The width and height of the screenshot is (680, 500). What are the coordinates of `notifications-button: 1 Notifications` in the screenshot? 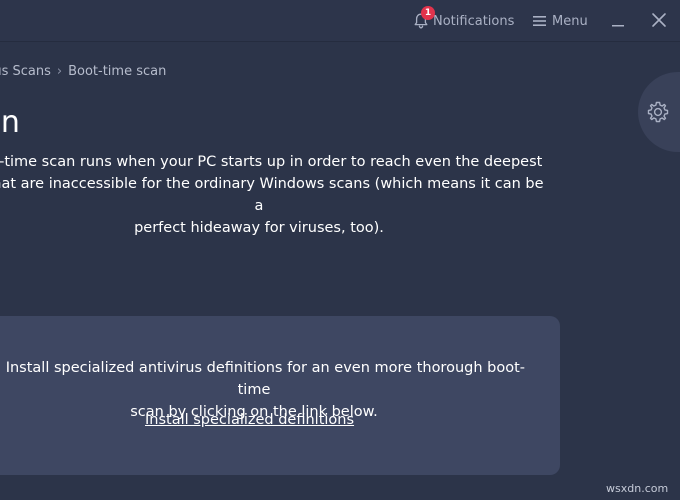 It's located at (464, 19).